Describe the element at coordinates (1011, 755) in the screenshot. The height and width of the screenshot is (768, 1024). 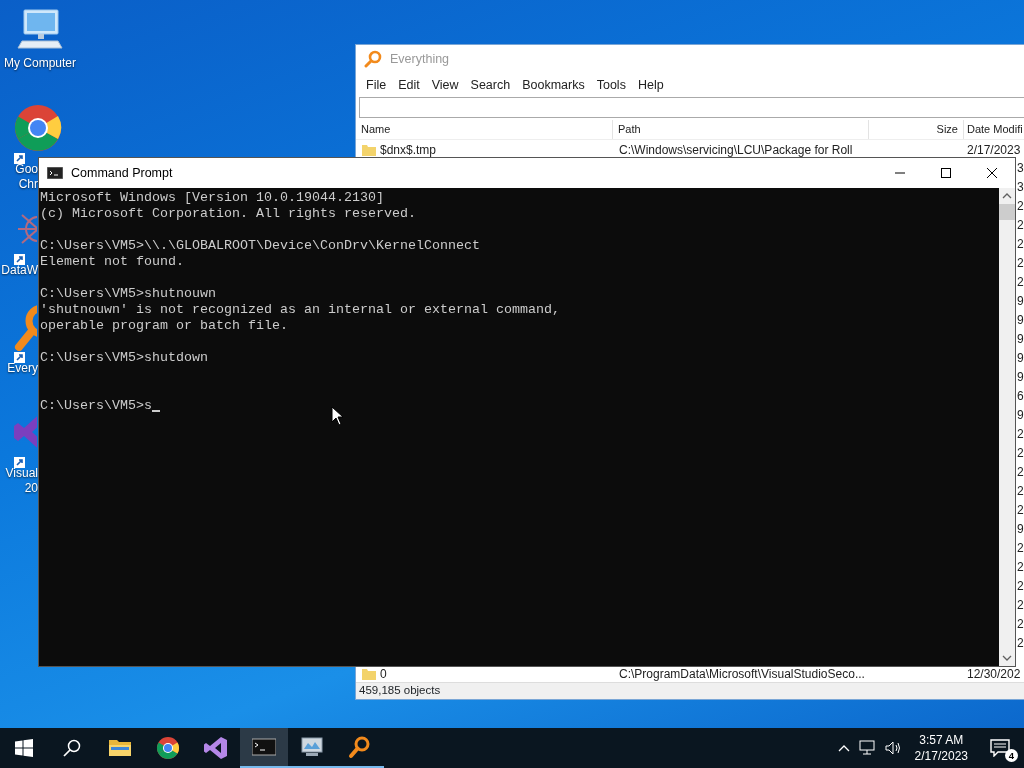
I see `notification-count: 4` at that location.